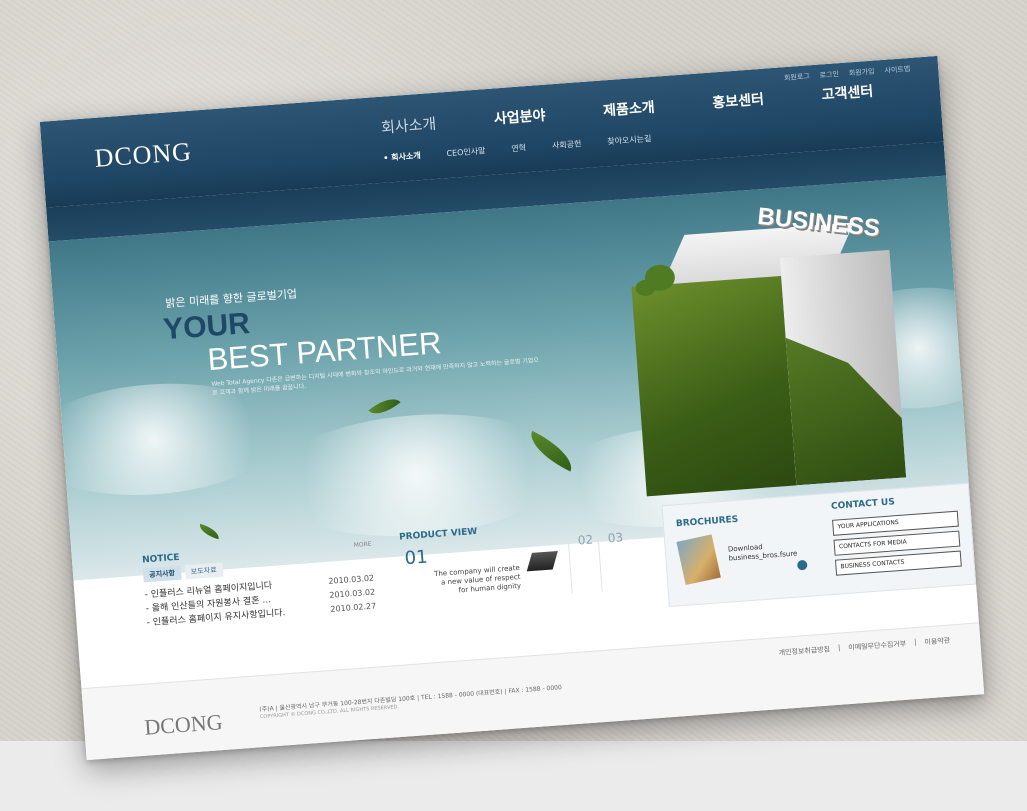  I want to click on footer-logo: DCONG, so click(183, 724).